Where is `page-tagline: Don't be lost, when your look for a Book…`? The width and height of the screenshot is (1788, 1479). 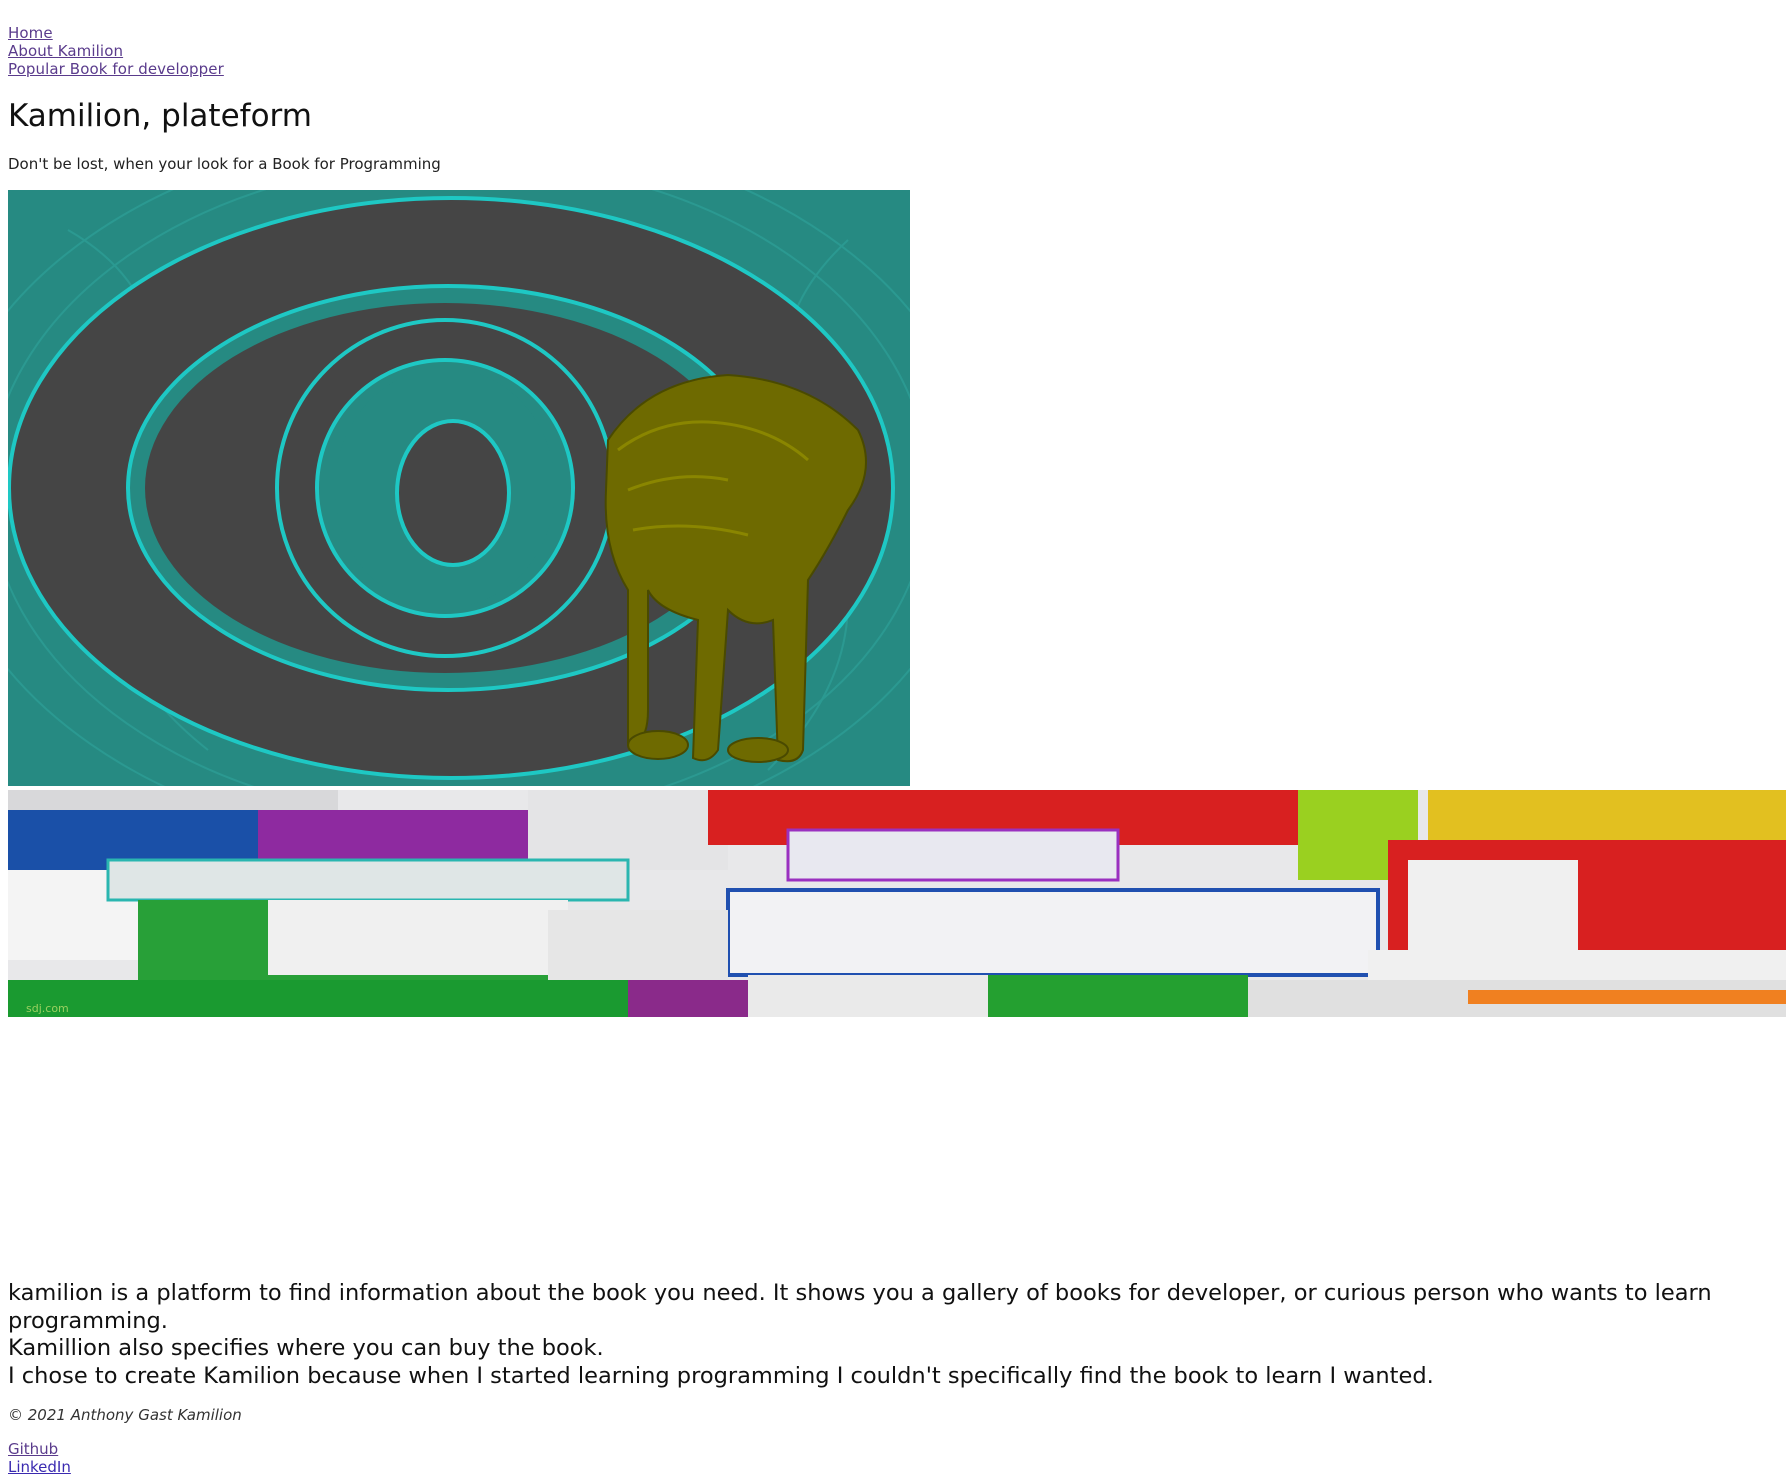
page-tagline: Don't be lost, when your look for a Book… is located at coordinates (224, 164).